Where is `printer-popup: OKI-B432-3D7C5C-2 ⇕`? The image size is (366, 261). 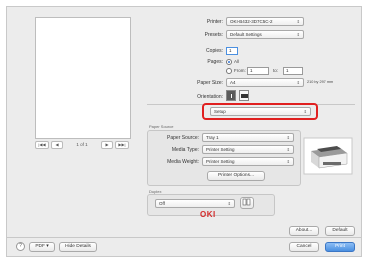 printer-popup: OKI-B432-3D7C5C-2 ⇕ is located at coordinates (265, 21).